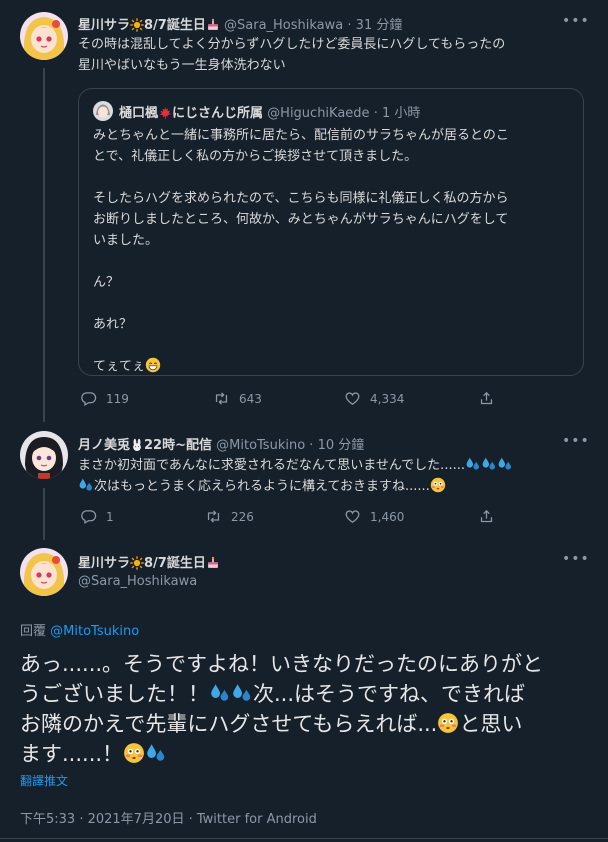 The height and width of the screenshot is (842, 608). I want to click on tweet-text-line: その時は混乱してよく分からずハグしたけど委員長にハグしてもらったの, so click(292, 44).